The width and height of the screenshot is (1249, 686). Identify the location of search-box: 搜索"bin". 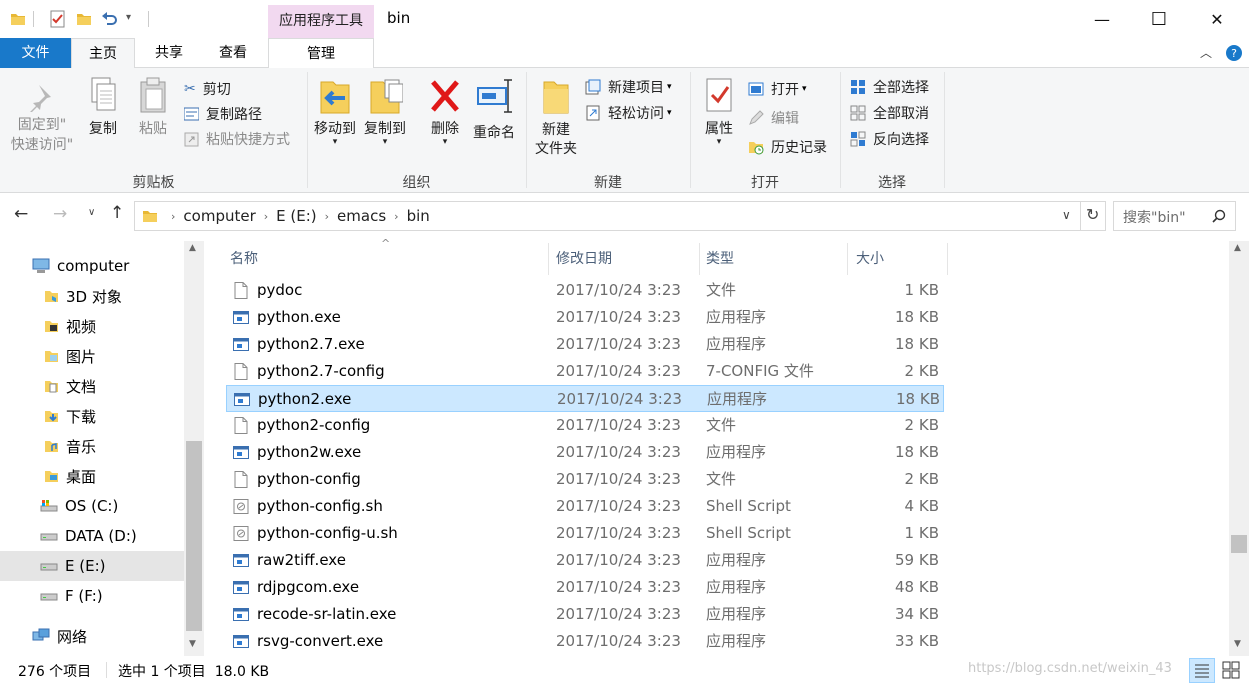
(1174, 216).